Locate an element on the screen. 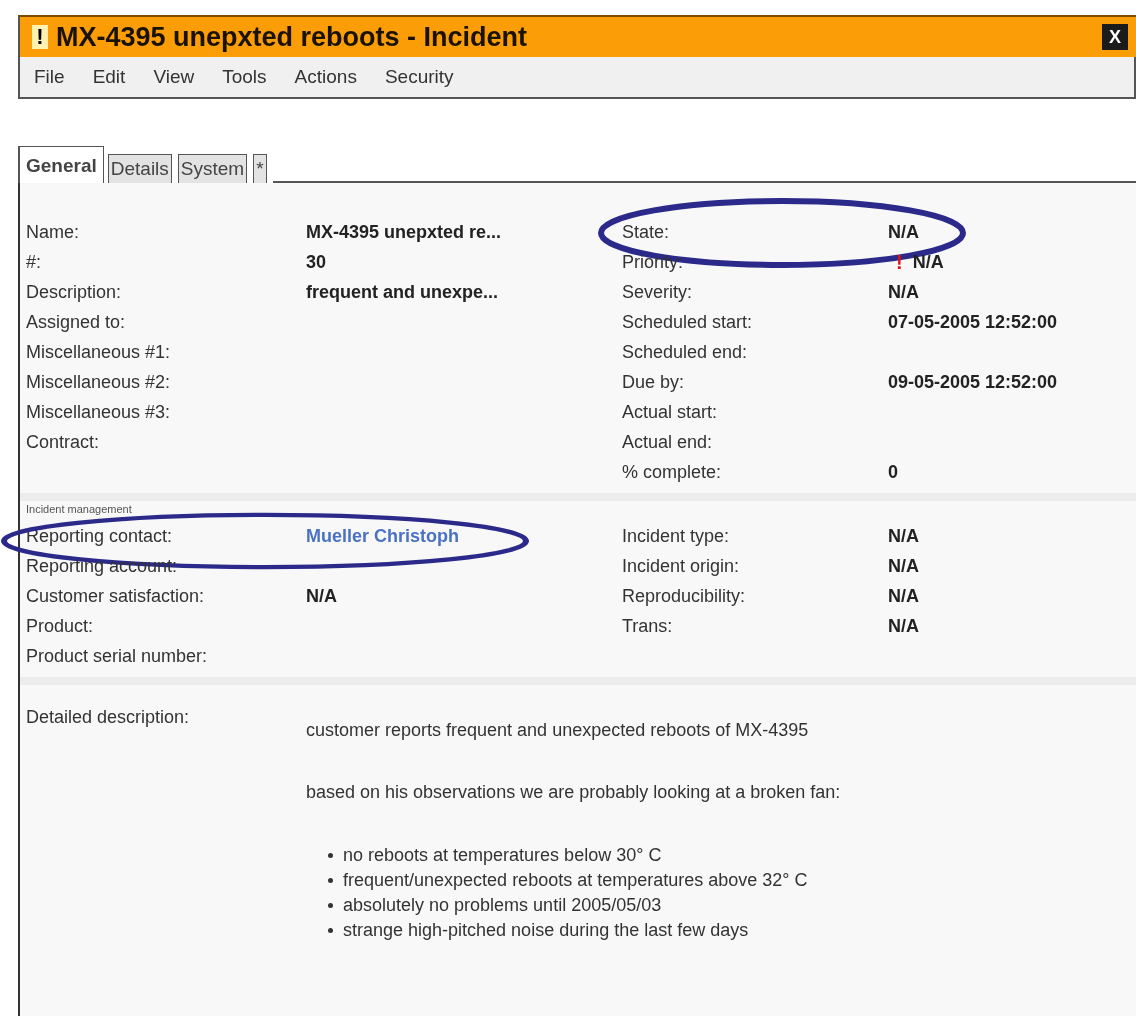 The height and width of the screenshot is (1016, 1136). tab: General is located at coordinates (61, 164).